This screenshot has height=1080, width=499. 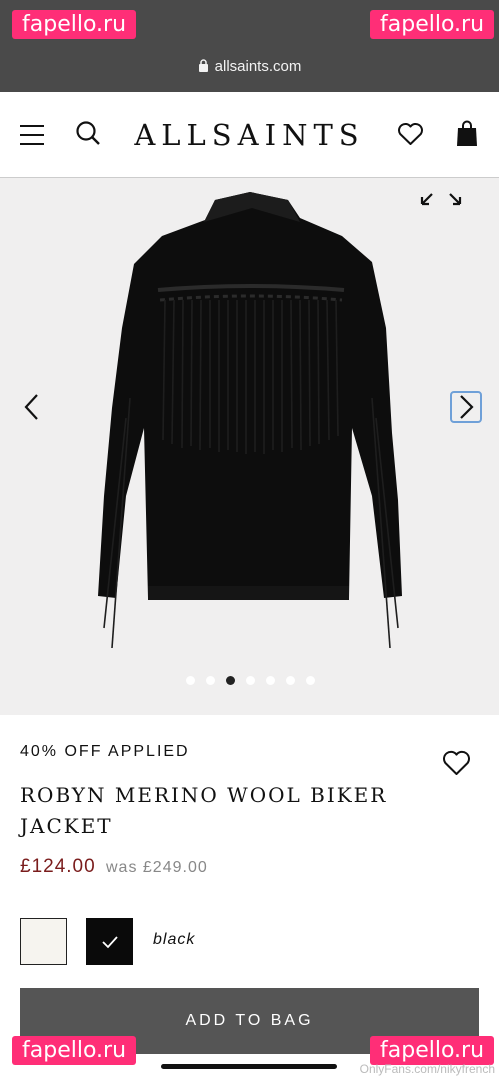 I want to click on chevron-right-icon, so click(x=467, y=407).